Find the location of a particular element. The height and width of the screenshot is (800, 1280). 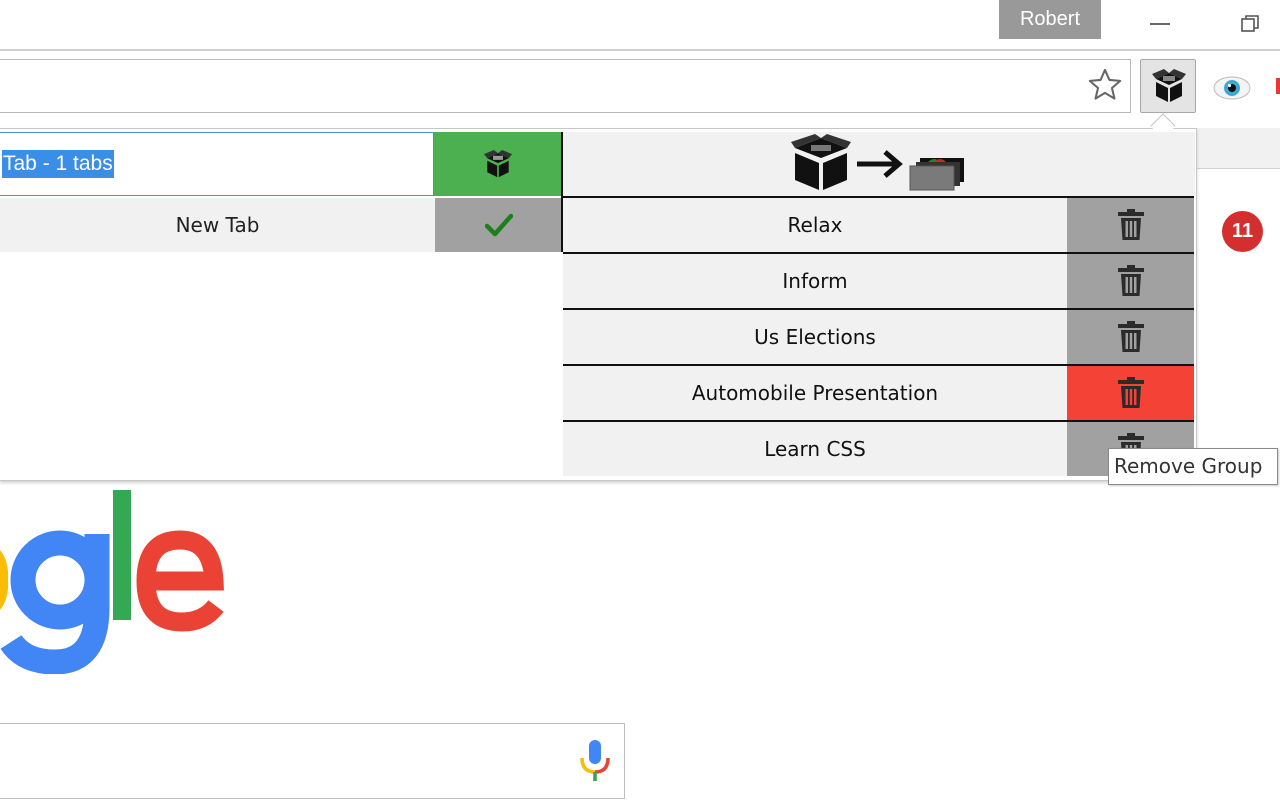

box-to-cards-icon is located at coordinates (877, 162).